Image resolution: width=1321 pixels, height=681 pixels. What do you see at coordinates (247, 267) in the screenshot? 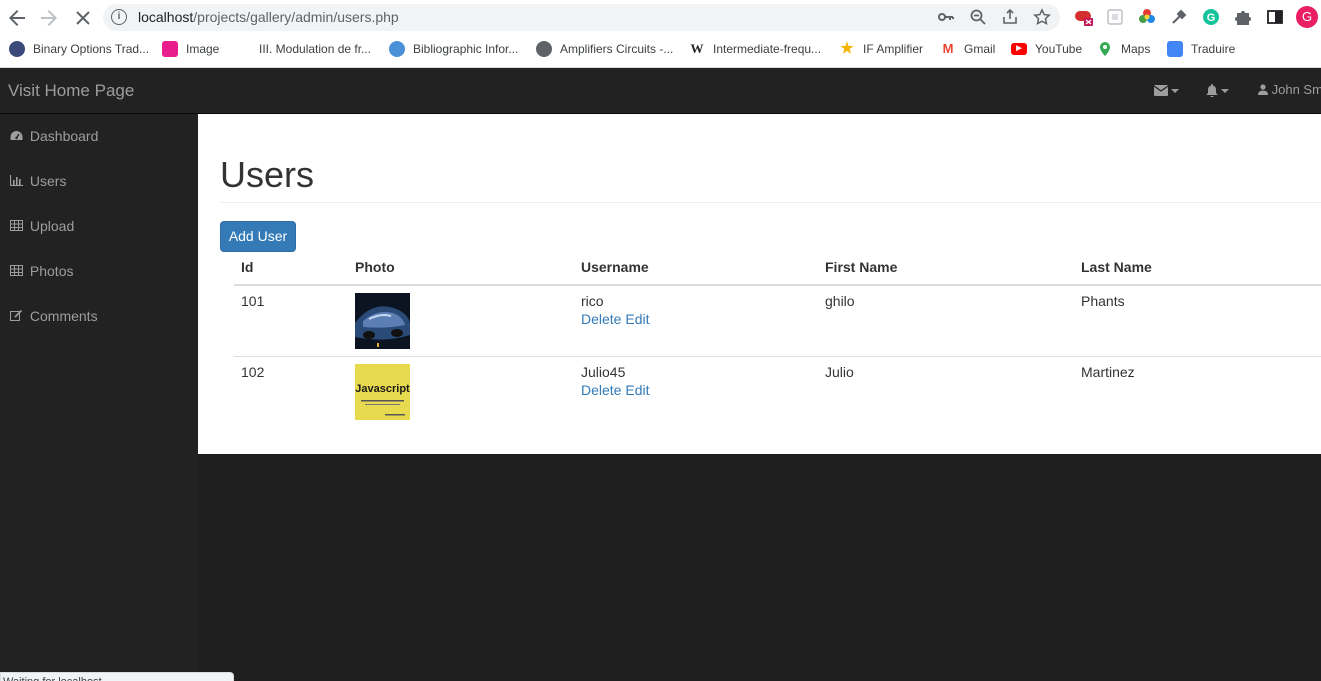
I see `column-header-id: Id` at bounding box center [247, 267].